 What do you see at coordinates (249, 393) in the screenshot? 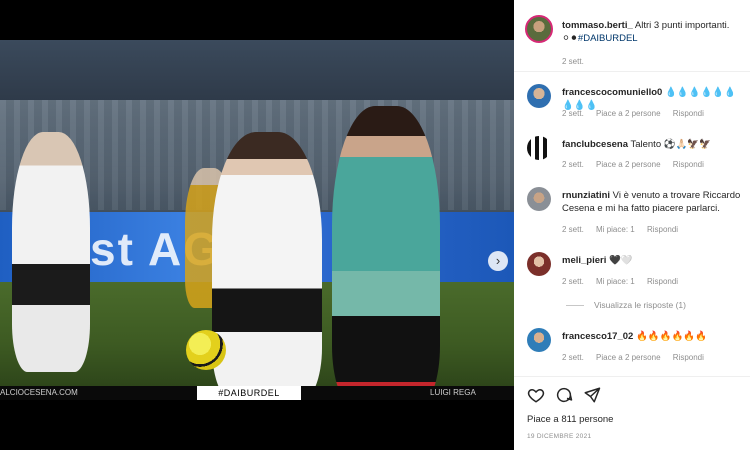
I see `footer-hashtag: #DAIBURDEL` at bounding box center [249, 393].